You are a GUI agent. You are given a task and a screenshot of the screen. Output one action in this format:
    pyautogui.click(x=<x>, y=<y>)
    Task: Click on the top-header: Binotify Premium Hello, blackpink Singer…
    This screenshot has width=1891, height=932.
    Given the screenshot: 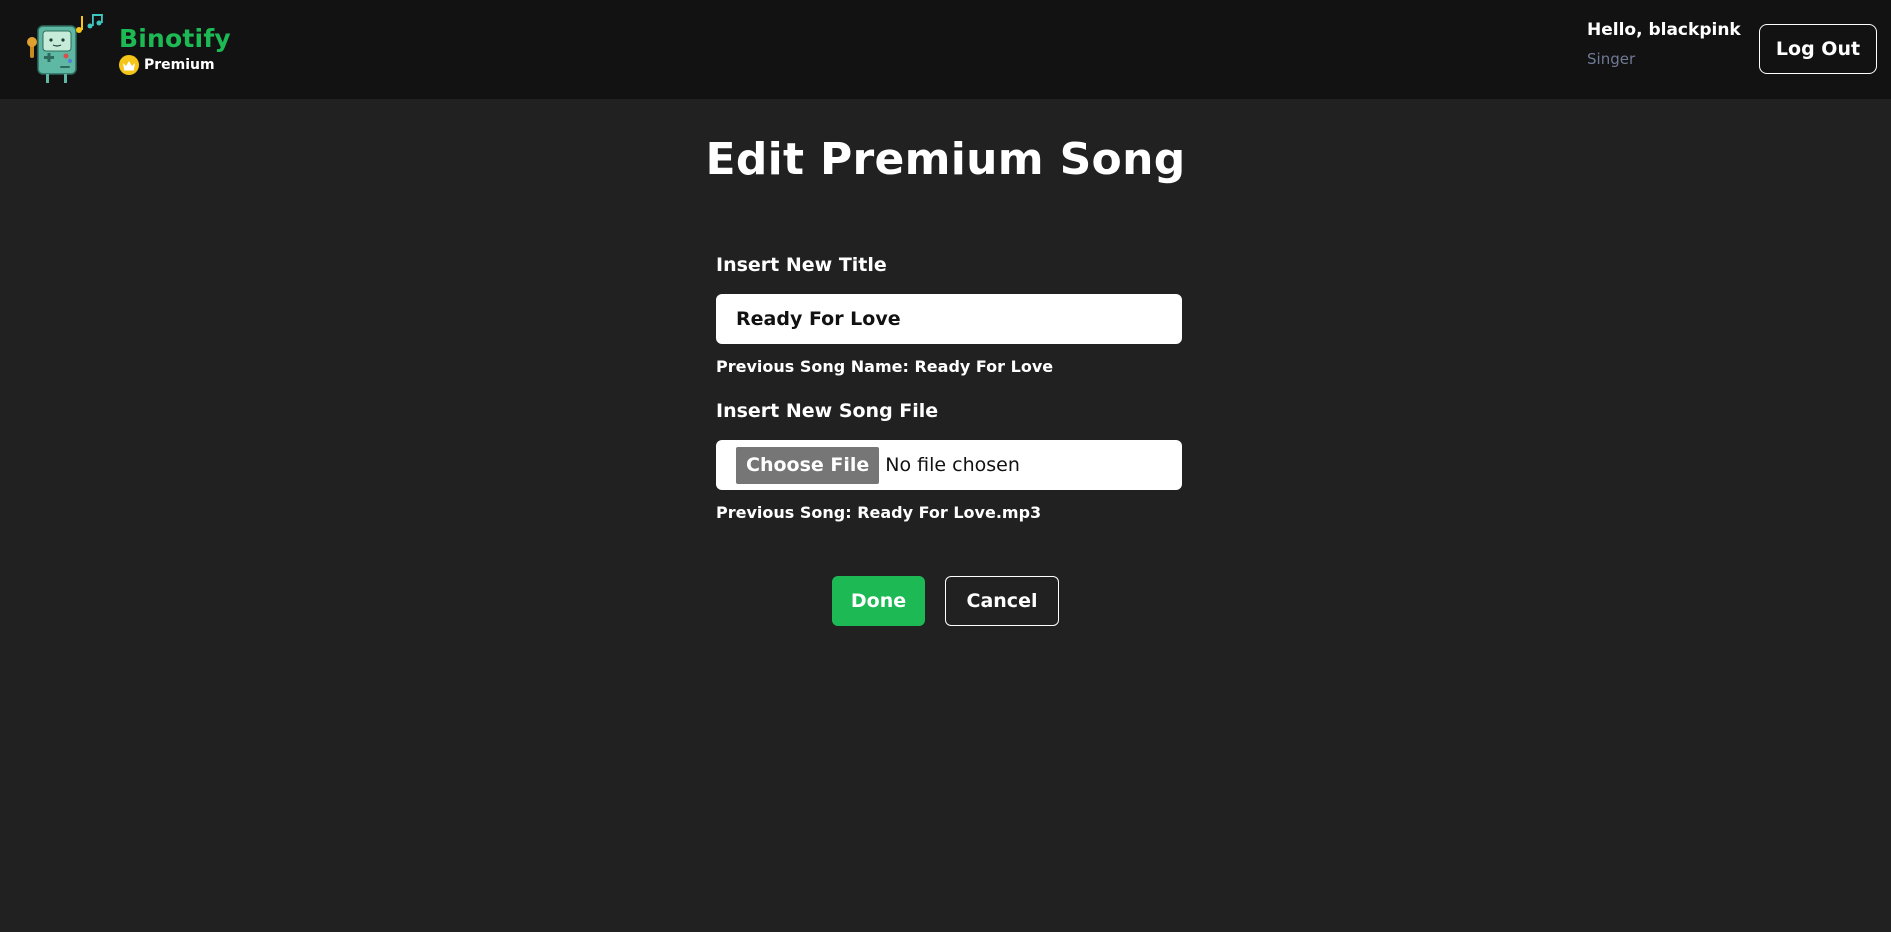 What is the action you would take?
    pyautogui.click(x=945, y=49)
    